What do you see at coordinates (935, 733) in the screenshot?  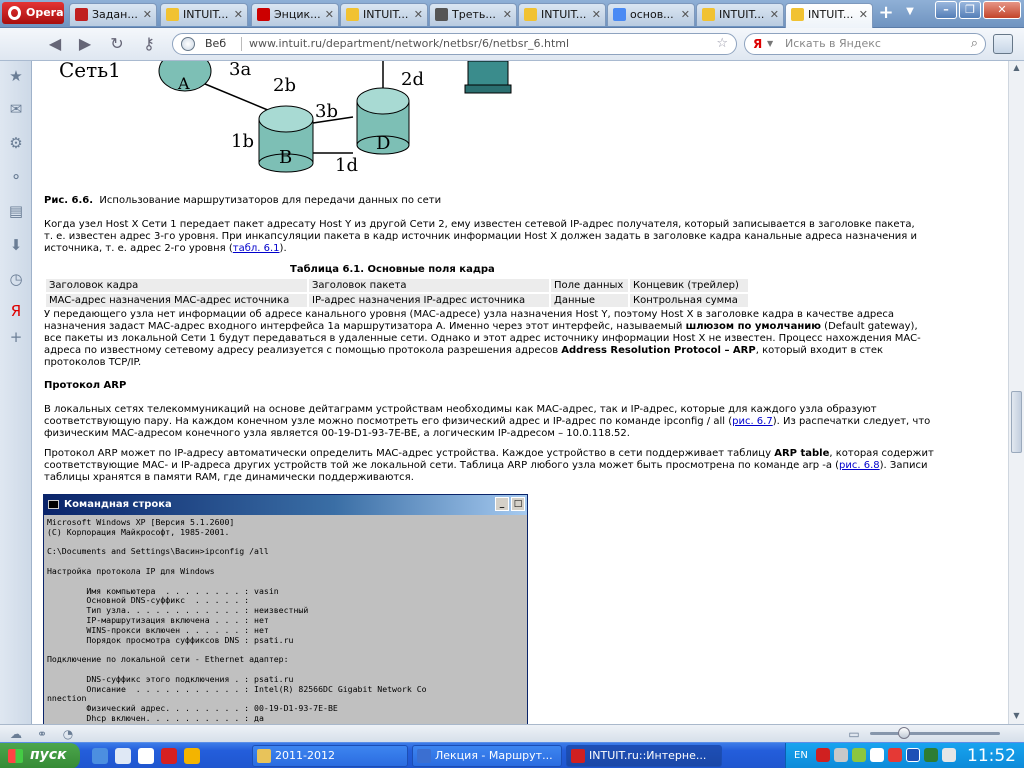 I see `zoom-slider` at bounding box center [935, 733].